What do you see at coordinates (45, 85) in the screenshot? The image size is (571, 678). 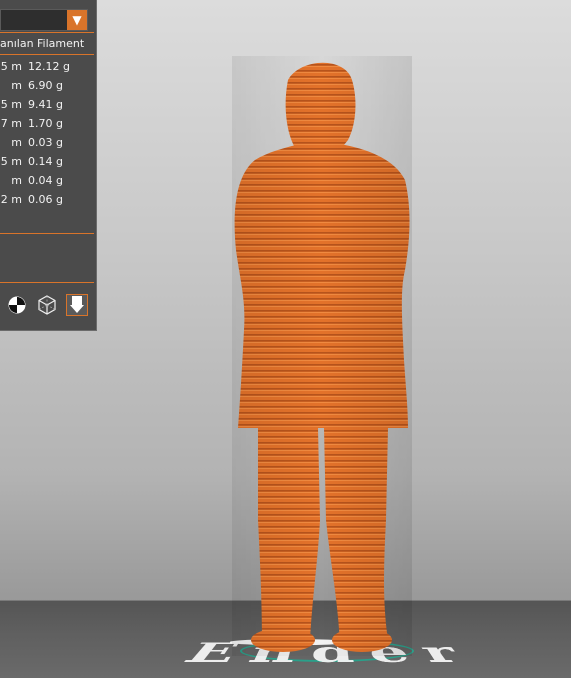 I see `weight-value: 6.90 g` at bounding box center [45, 85].